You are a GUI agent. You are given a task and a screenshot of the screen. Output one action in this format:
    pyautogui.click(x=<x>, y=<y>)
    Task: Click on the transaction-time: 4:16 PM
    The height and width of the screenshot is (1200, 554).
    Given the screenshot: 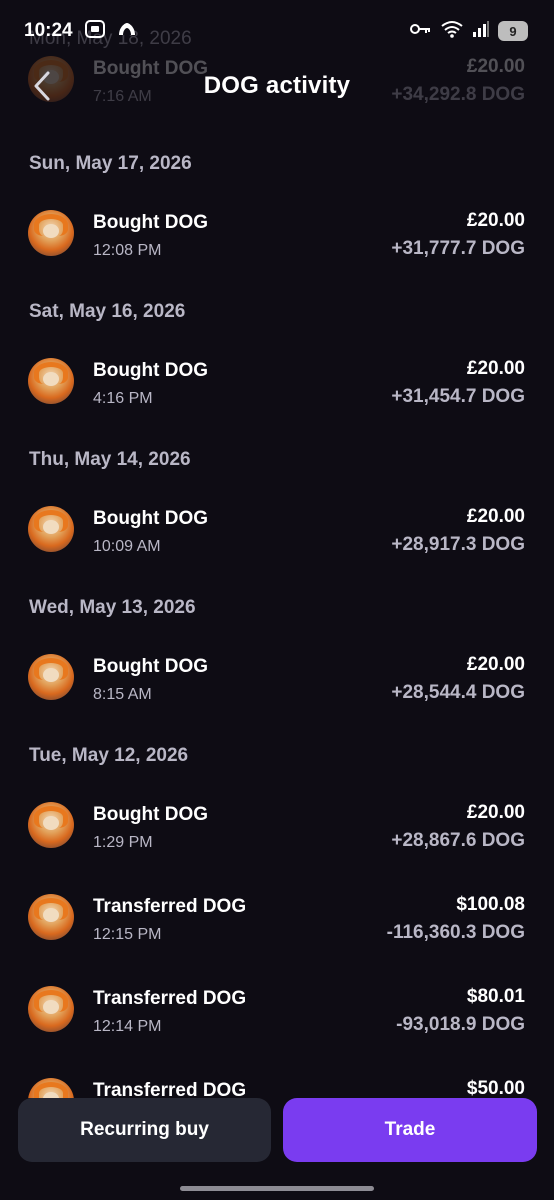 What is the action you would take?
    pyautogui.click(x=123, y=398)
    